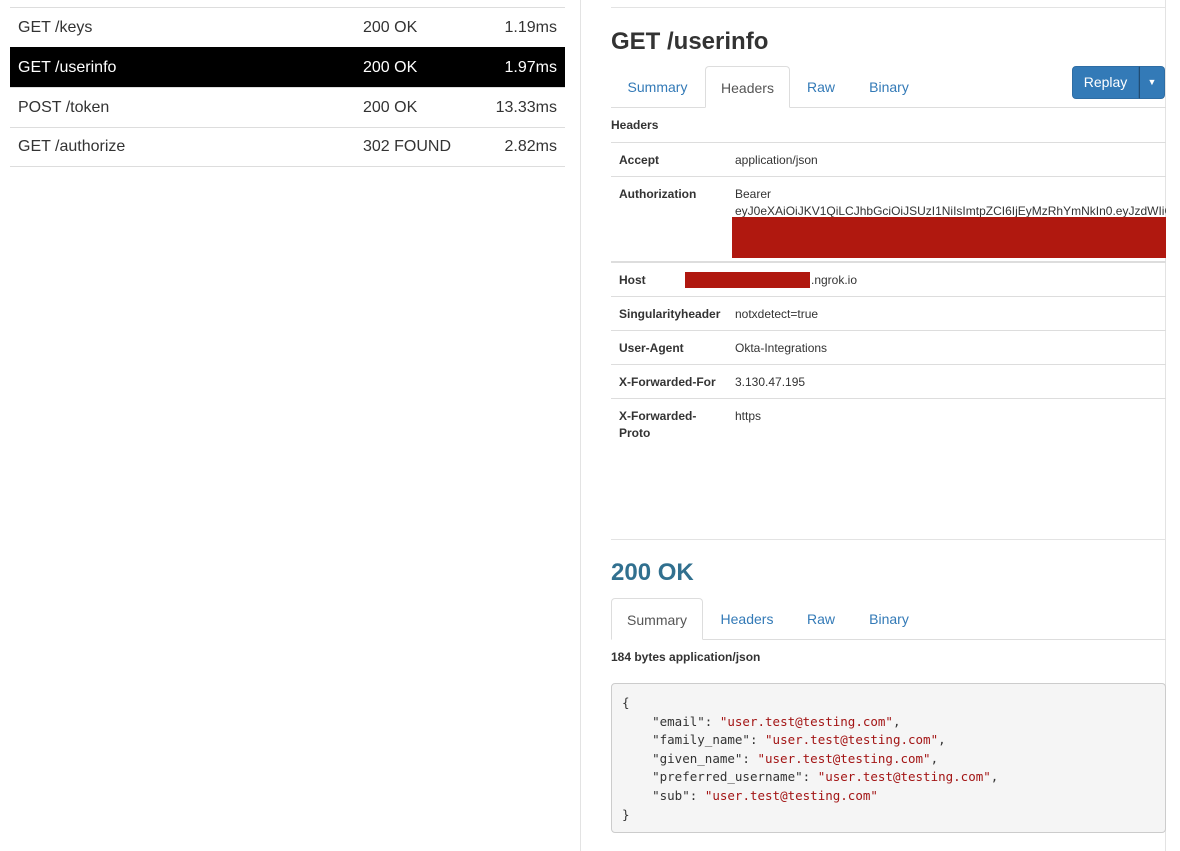  What do you see at coordinates (697, 758) in the screenshot?
I see `json-key: "given_name"` at bounding box center [697, 758].